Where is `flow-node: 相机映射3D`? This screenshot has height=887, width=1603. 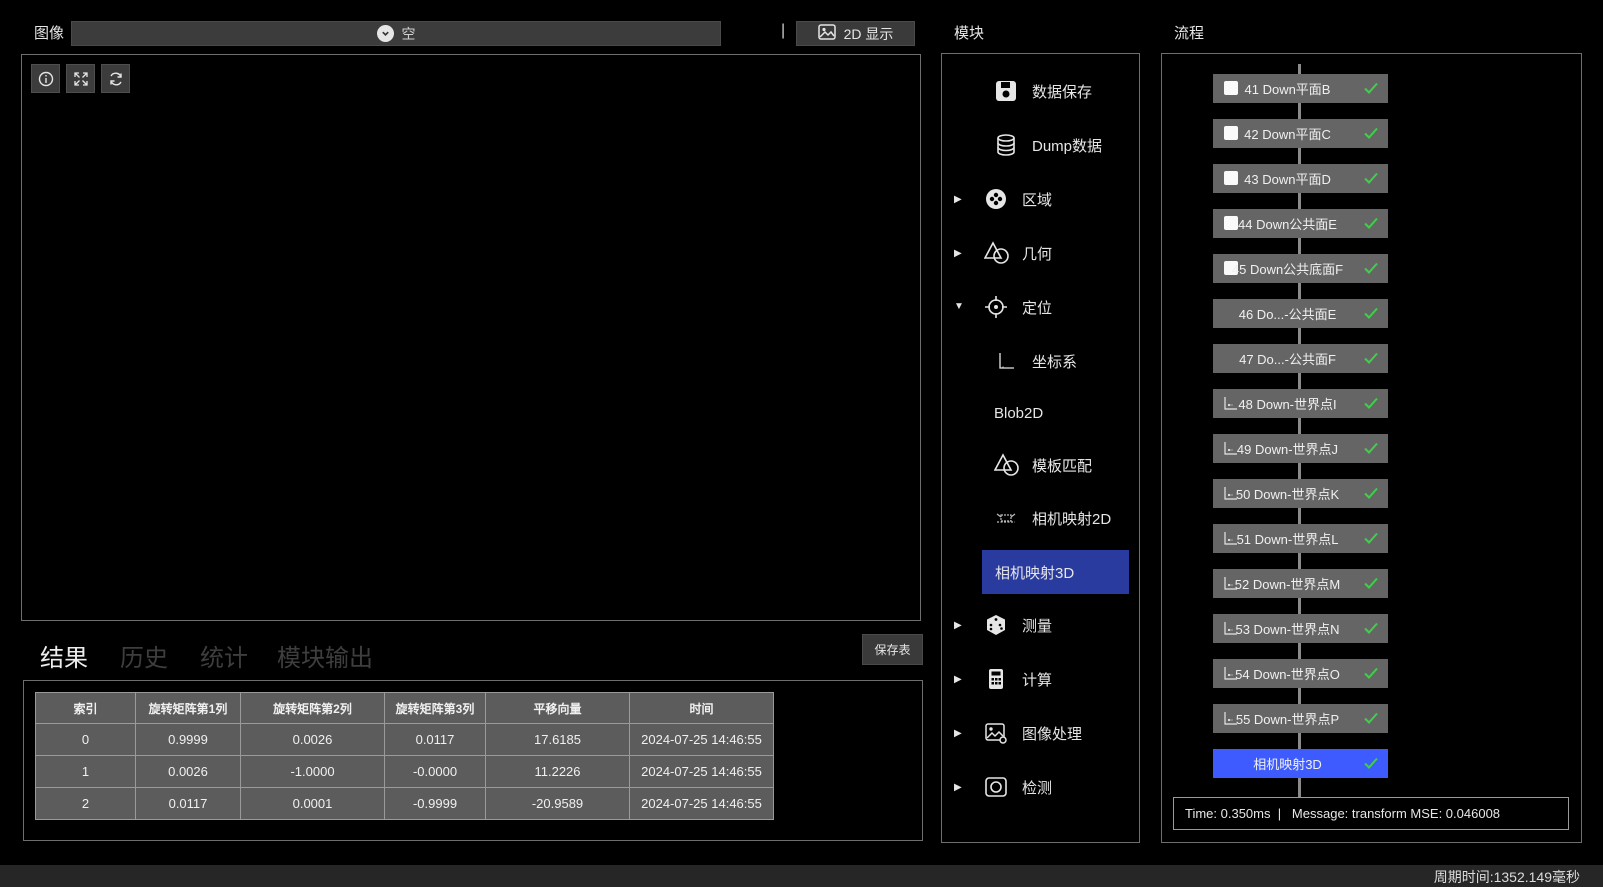
flow-node: 相机映射3D is located at coordinates (1300, 763).